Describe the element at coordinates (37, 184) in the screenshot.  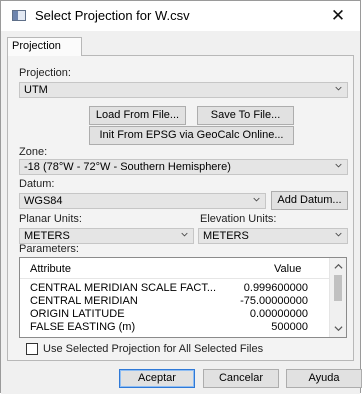
I see `datum-label: Datum:` at that location.